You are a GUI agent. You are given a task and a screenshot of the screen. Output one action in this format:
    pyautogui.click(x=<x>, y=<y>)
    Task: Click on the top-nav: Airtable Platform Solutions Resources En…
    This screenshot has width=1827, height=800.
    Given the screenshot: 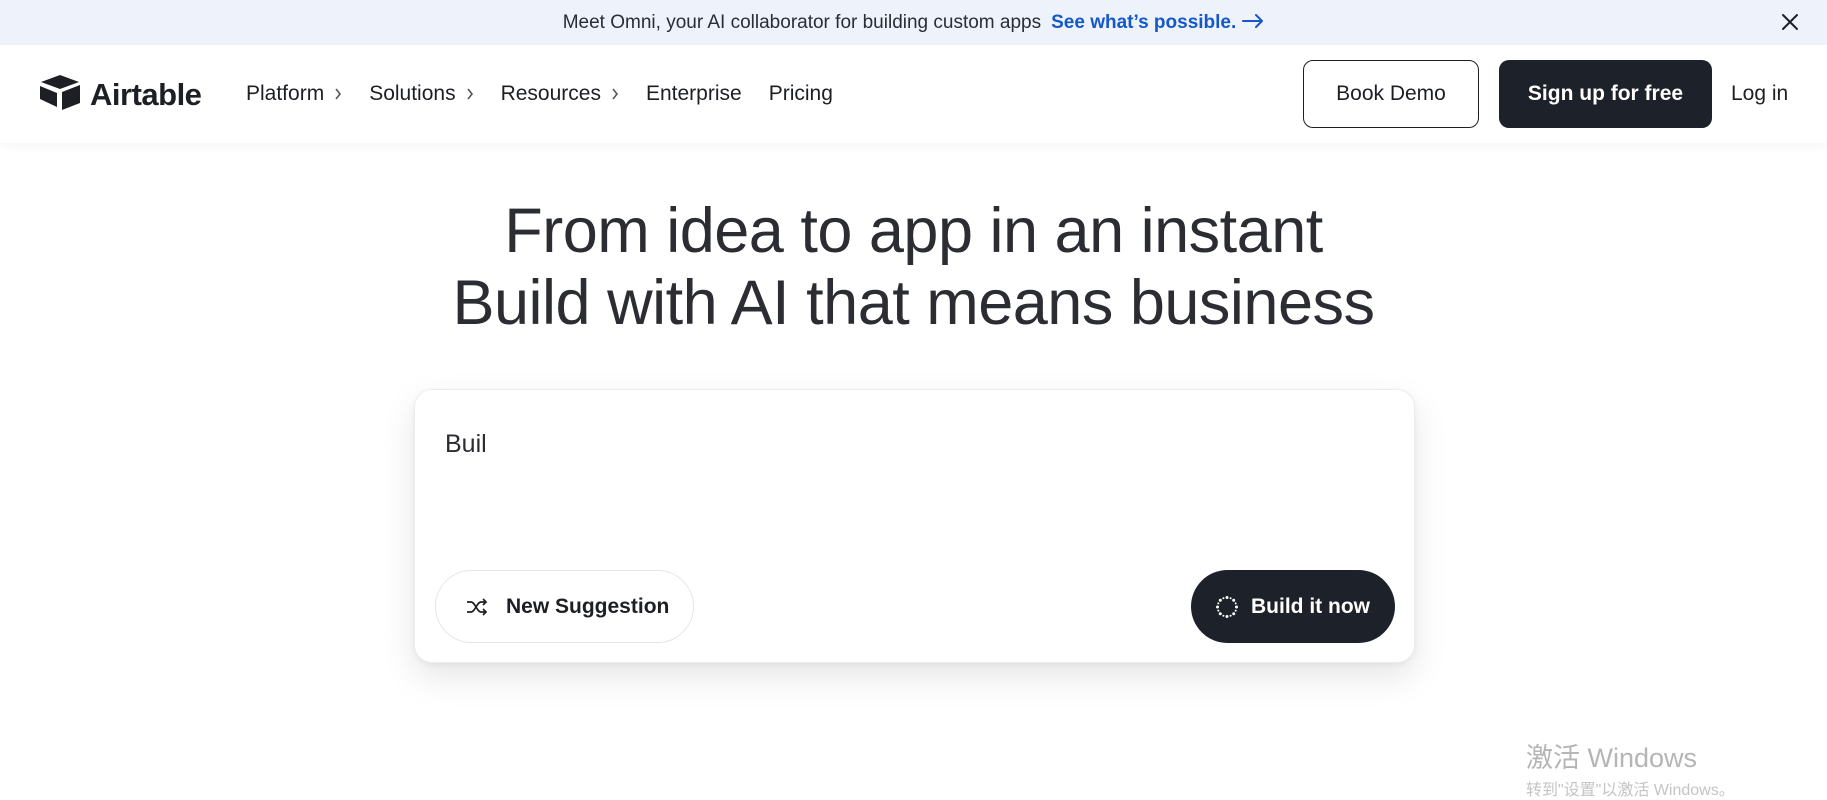 What is the action you would take?
    pyautogui.click(x=913, y=94)
    